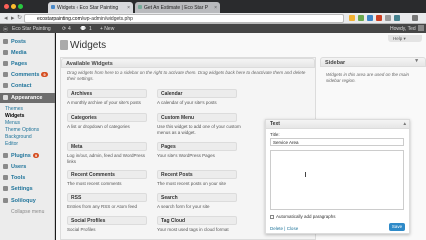 The image size is (426, 240). What do you see at coordinates (6, 18) in the screenshot?
I see `back-arrow-icon: ◂` at bounding box center [6, 18].